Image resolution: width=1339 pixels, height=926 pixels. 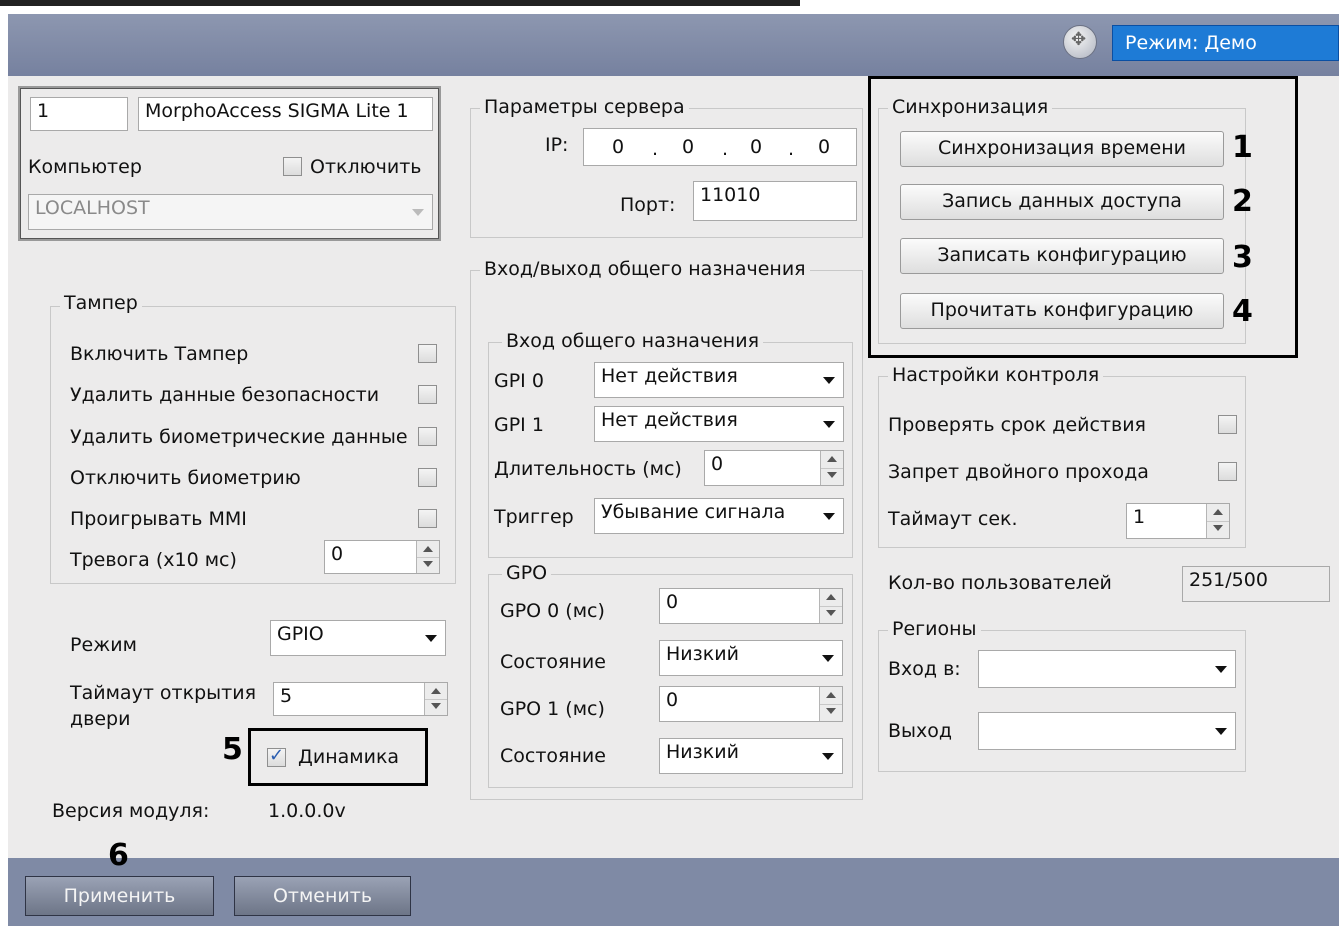 I want to click on trigger-select: Убывание сигнала, so click(x=719, y=516).